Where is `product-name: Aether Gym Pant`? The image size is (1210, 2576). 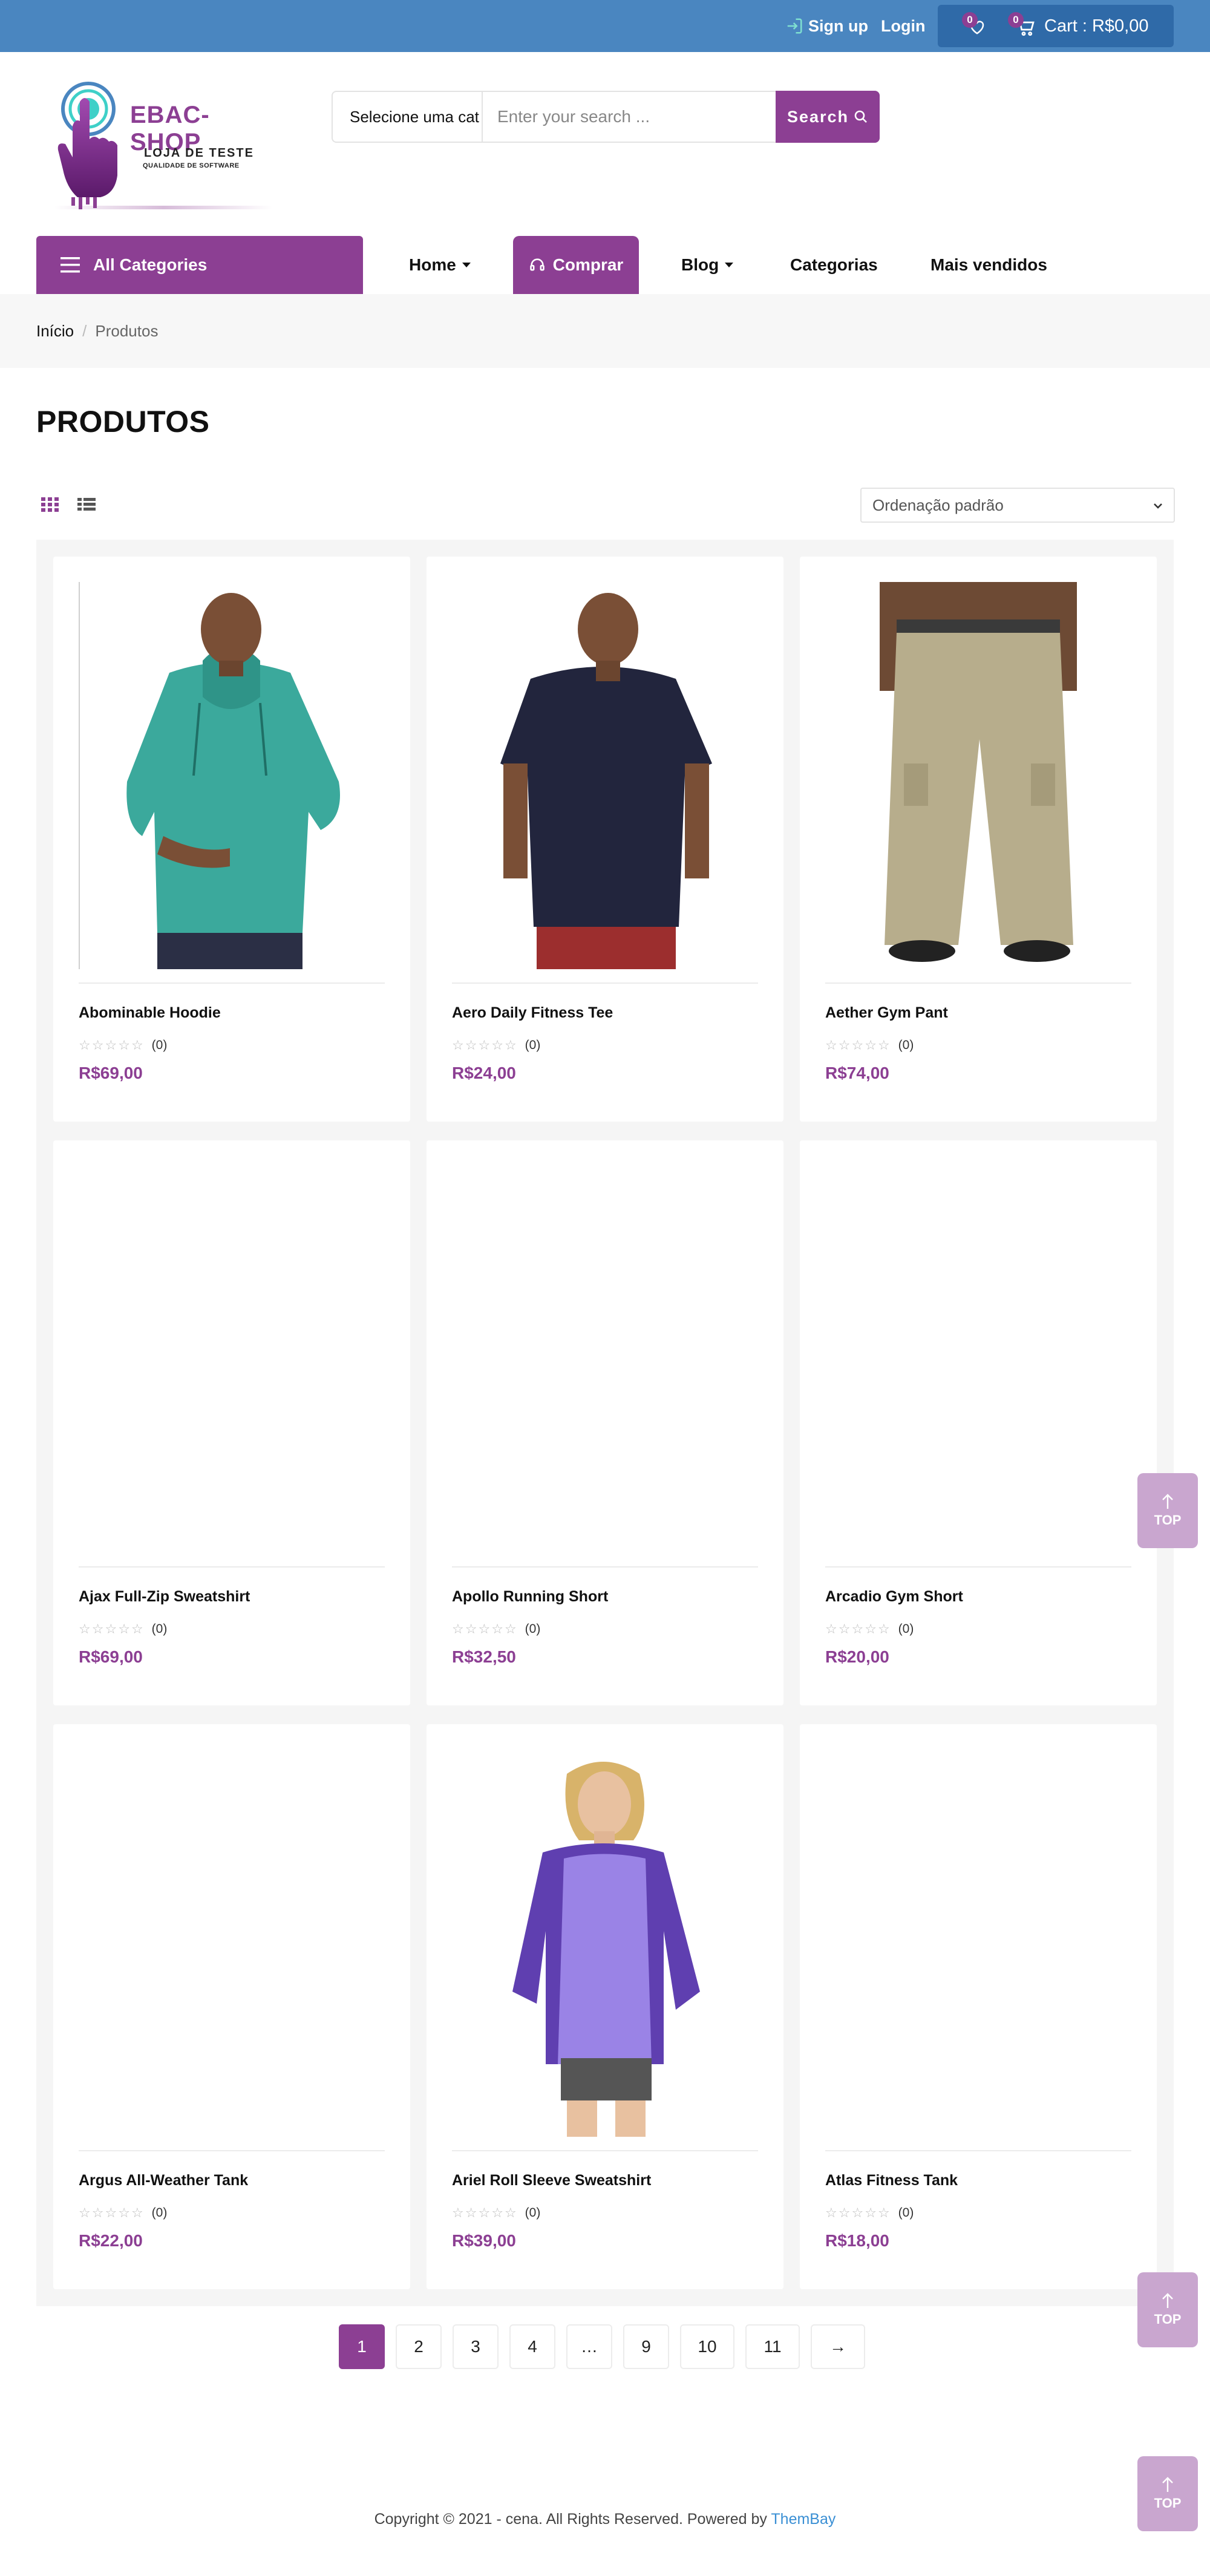
product-name: Aether Gym Pant is located at coordinates (886, 1013).